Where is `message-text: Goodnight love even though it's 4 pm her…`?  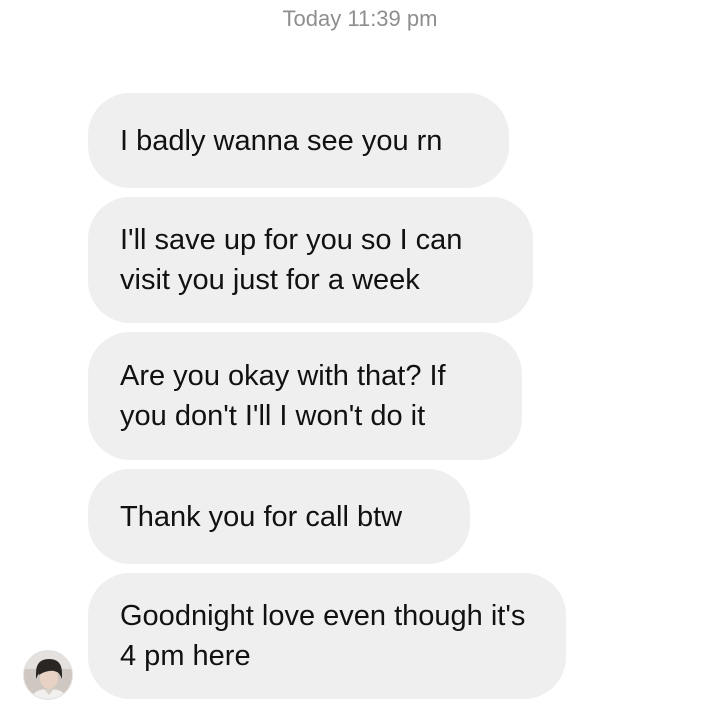
message-text: Goodnight love even though it's 4 pm her… is located at coordinates (323, 636).